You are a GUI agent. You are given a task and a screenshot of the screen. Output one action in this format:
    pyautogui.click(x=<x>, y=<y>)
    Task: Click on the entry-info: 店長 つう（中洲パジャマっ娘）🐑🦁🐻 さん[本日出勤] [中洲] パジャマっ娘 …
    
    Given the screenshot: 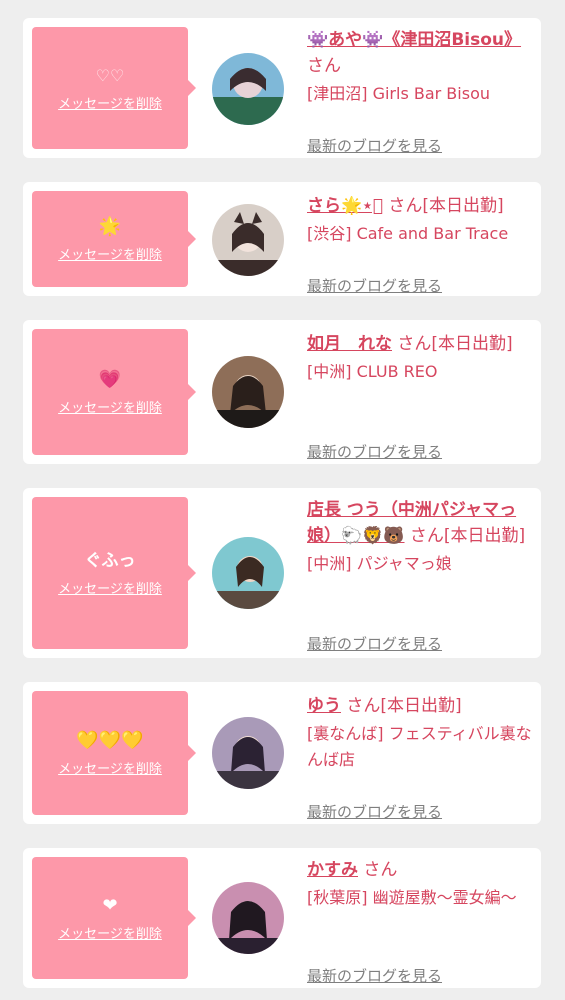 What is the action you would take?
    pyautogui.click(x=423, y=575)
    